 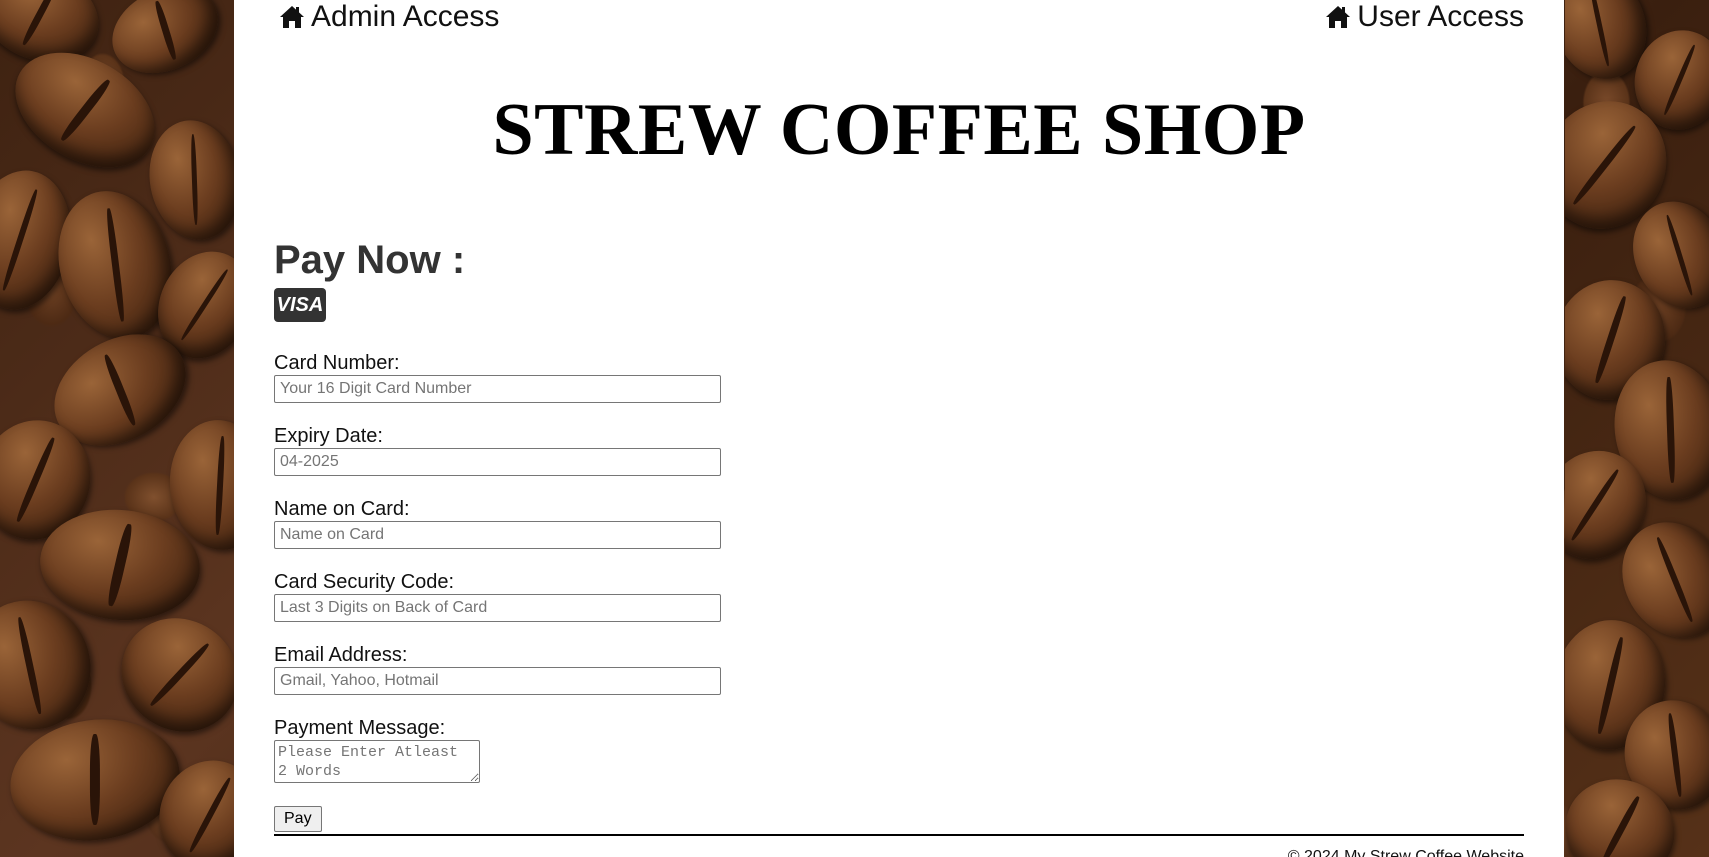 I want to click on pay-now-heading: Pay Now :, so click(x=370, y=260).